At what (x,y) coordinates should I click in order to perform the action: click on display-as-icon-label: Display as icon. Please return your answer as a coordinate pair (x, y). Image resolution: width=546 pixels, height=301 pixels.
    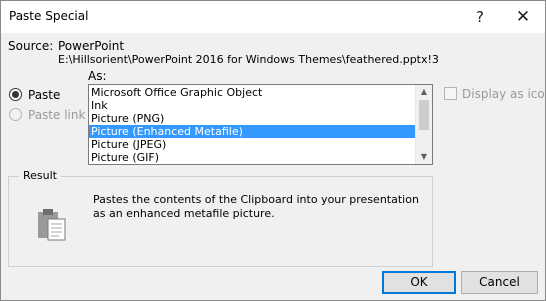
    Looking at the image, I should click on (503, 94).